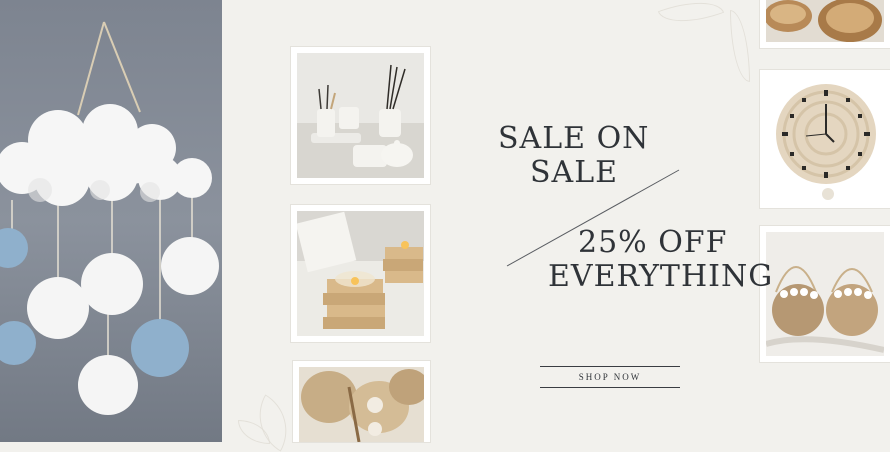  What do you see at coordinates (574, 138) in the screenshot?
I see `sale-headline-line1: SALE ON` at bounding box center [574, 138].